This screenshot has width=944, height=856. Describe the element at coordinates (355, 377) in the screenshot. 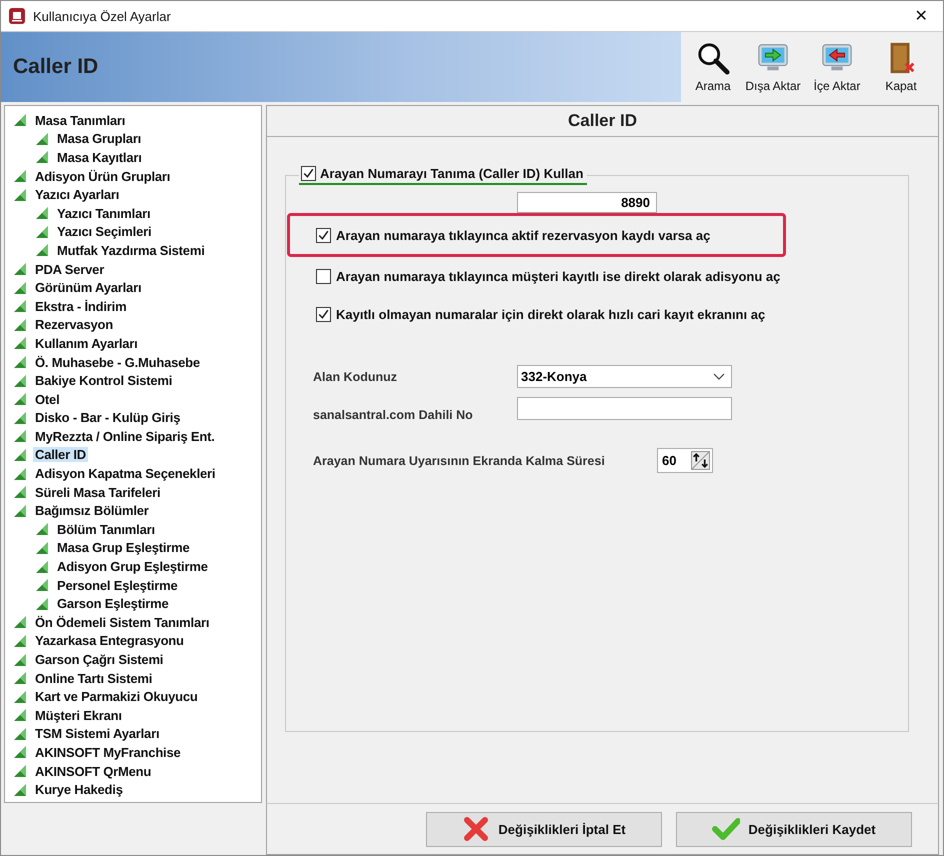

I see `field-label: Alan Kodunuz` at that location.